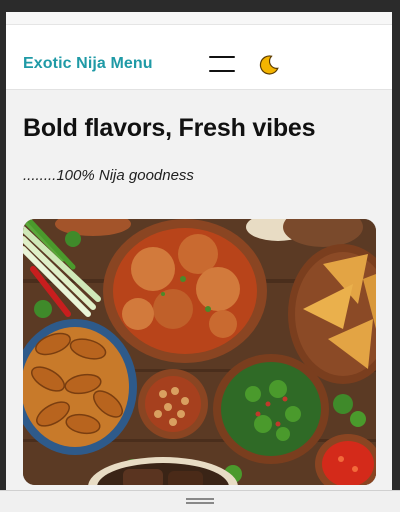 The height and width of the screenshot is (512, 400). Describe the element at coordinates (169, 128) in the screenshot. I see `hero-headline: Bold flavors, Fresh vibes` at that location.